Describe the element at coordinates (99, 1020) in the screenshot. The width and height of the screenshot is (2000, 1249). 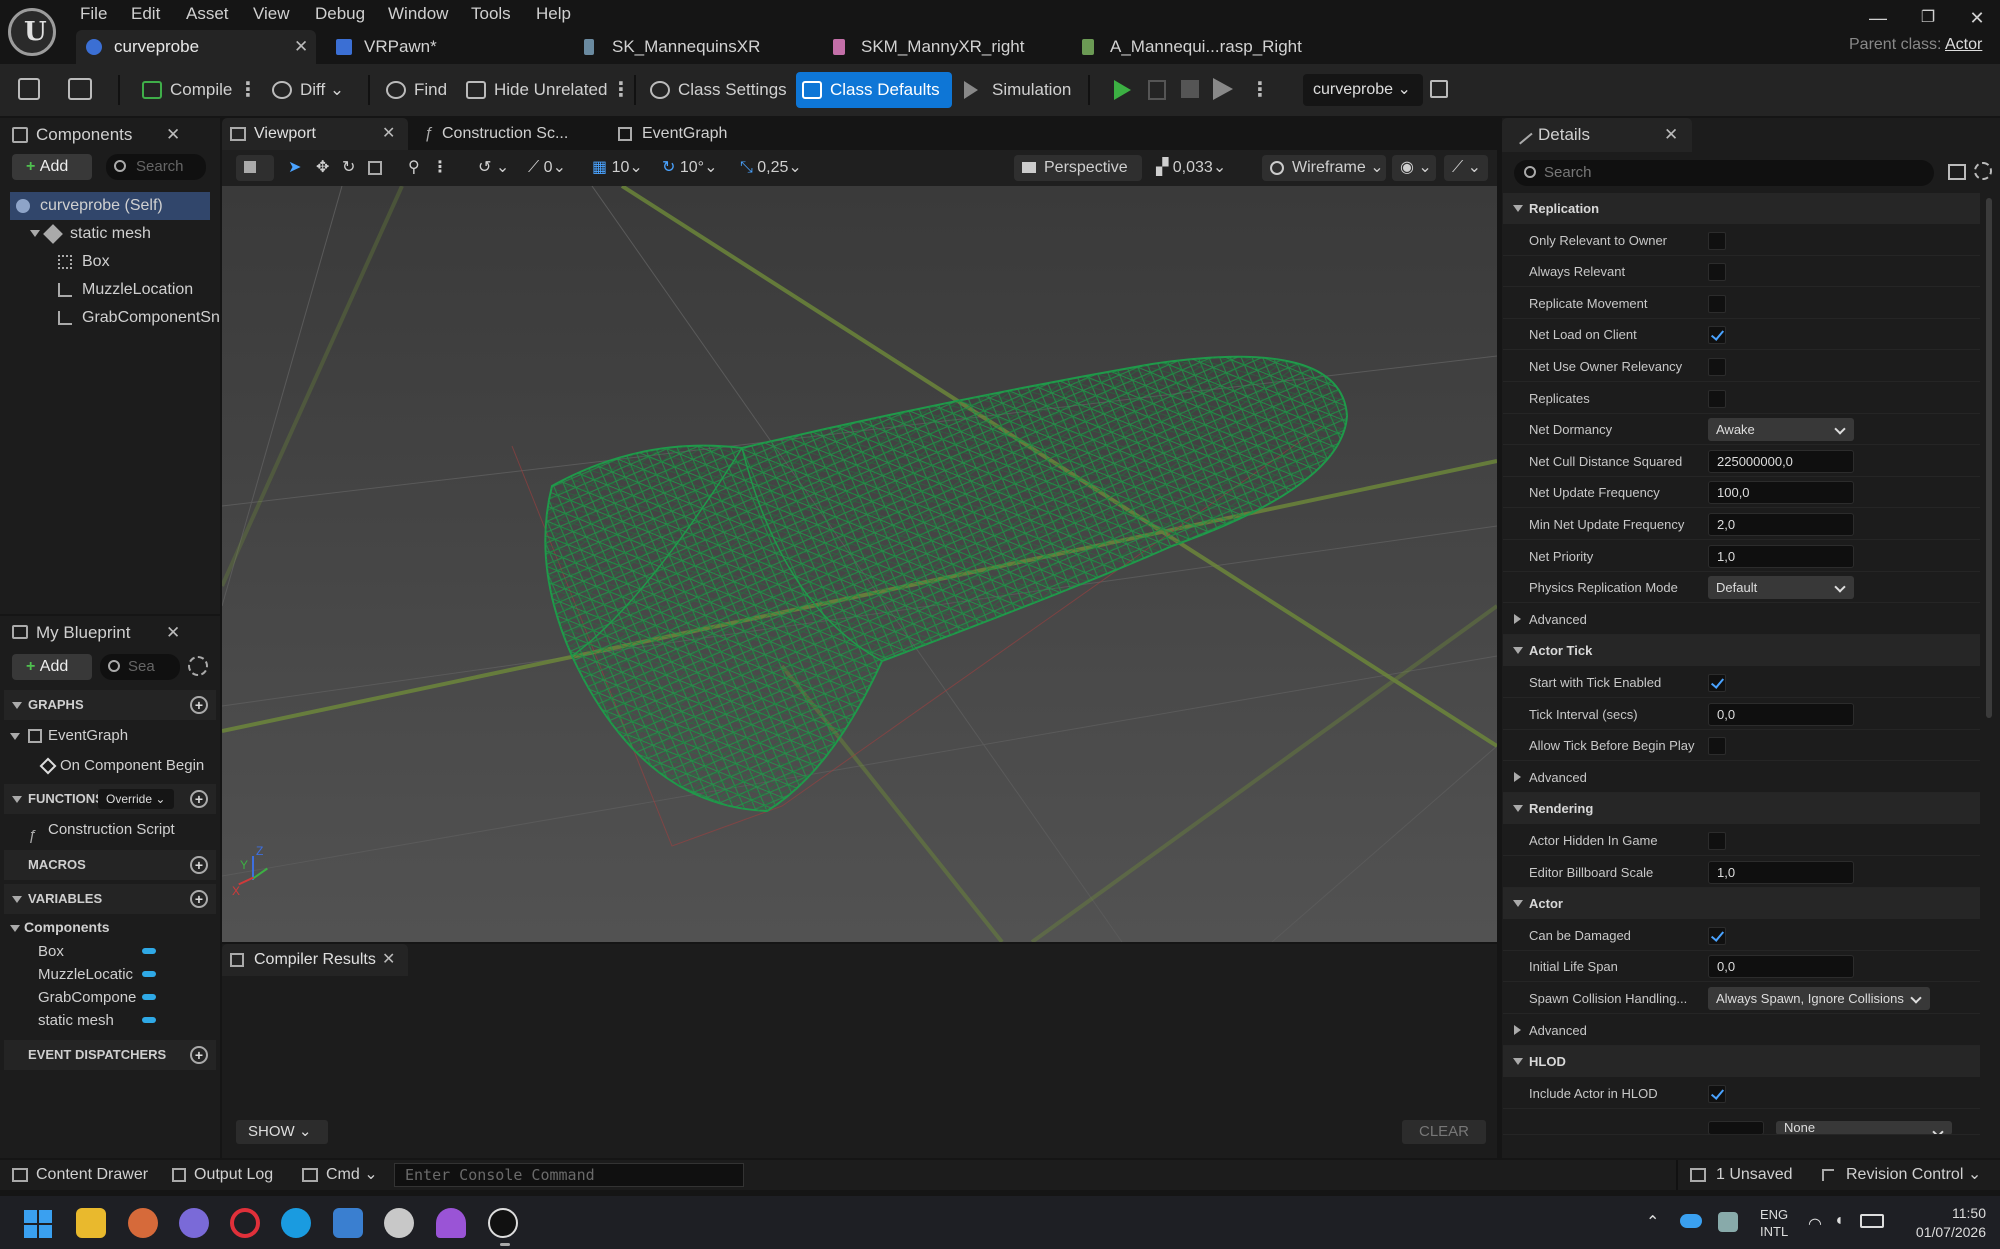
I see `variable-item: static mesh` at that location.